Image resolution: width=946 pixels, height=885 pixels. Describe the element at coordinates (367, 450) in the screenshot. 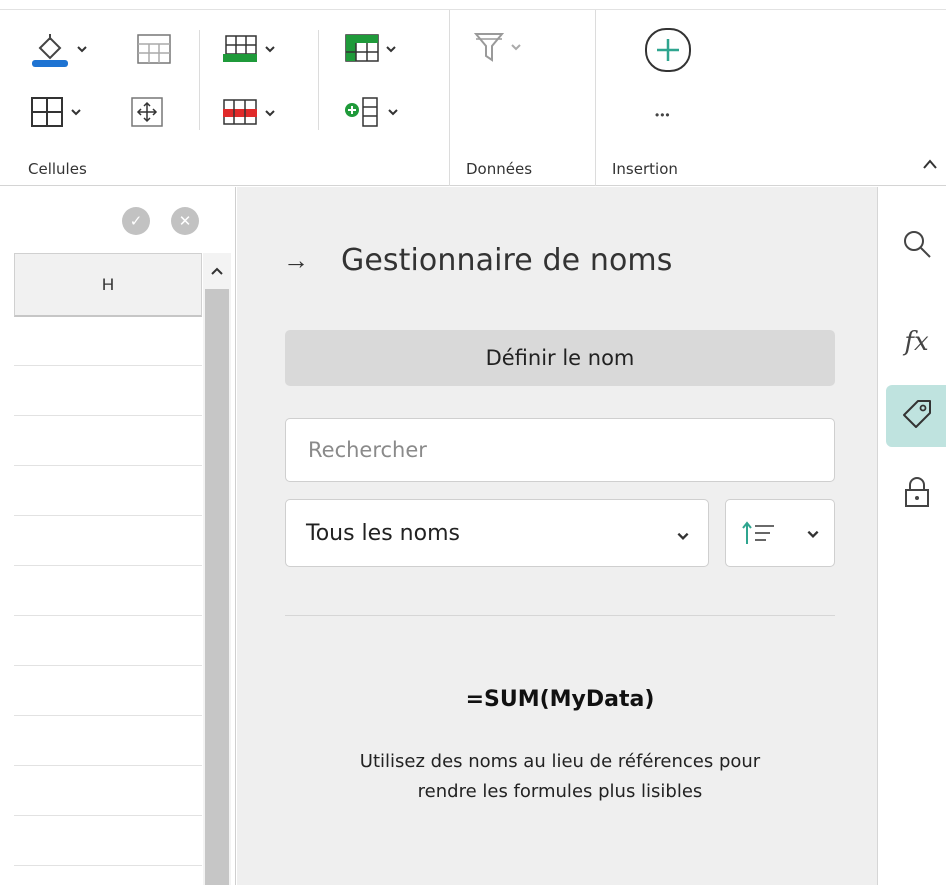

I see `search-placeholder: Rechercher` at that location.